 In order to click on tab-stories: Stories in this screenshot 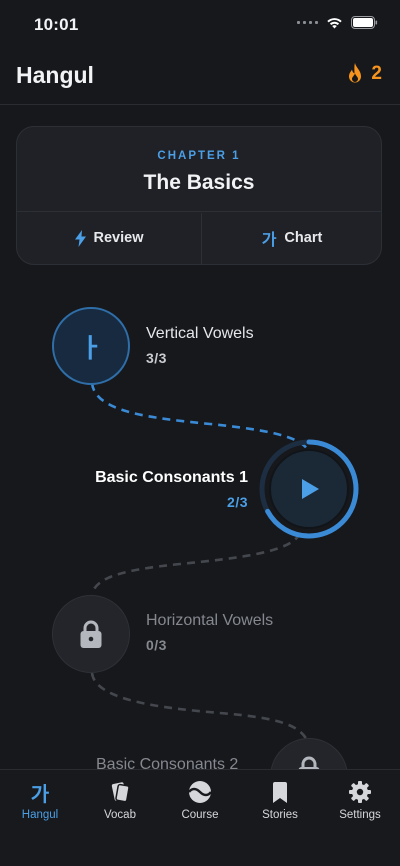, I will do `click(280, 800)`.